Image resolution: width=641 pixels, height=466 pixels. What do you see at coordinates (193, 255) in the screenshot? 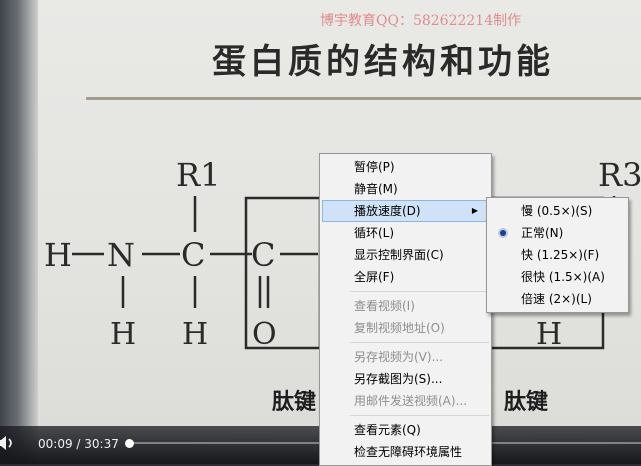
I see `atom-c-alpha: C` at bounding box center [193, 255].